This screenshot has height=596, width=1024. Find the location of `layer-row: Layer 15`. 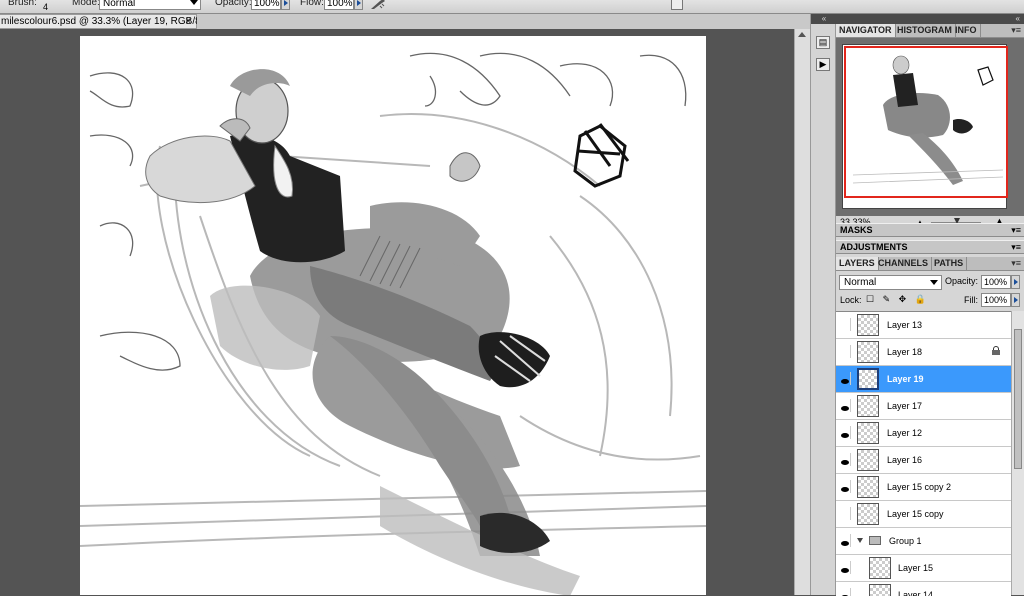

layer-row: Layer 15 is located at coordinates (923, 568).